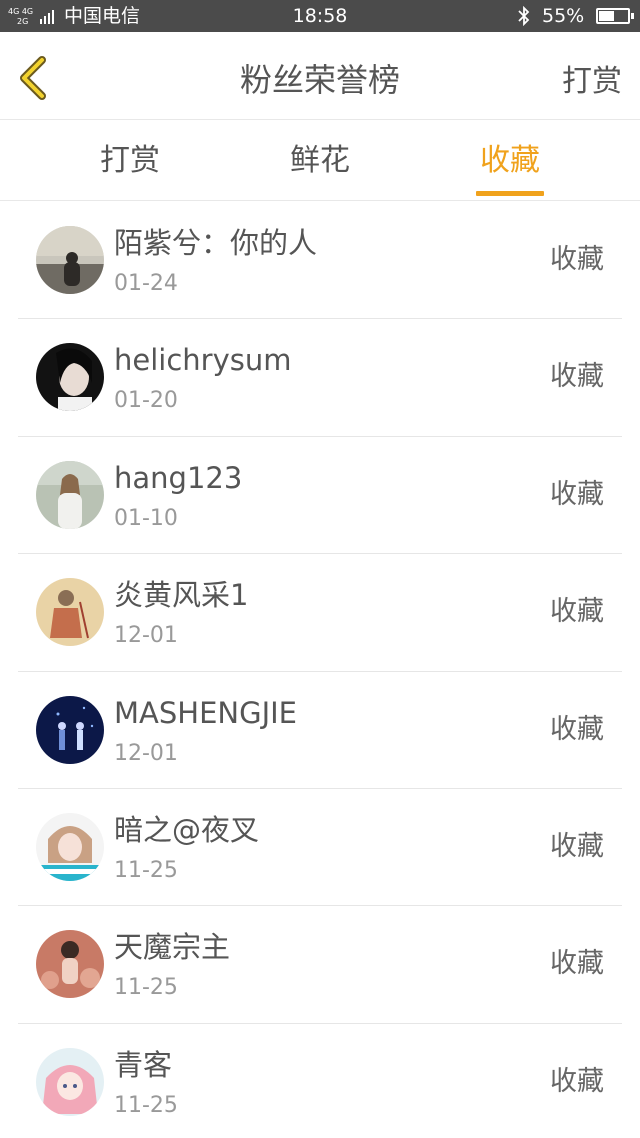 The image size is (640, 1138). Describe the element at coordinates (146, 401) in the screenshot. I see `fan-date: 01-20` at that location.